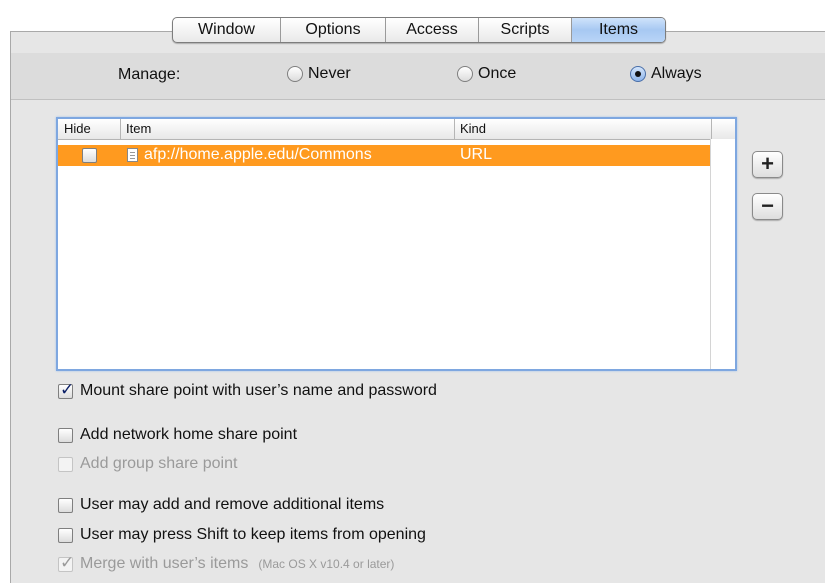 The width and height of the screenshot is (825, 583). What do you see at coordinates (329, 73) in the screenshot?
I see `radio-never-label: Never` at bounding box center [329, 73].